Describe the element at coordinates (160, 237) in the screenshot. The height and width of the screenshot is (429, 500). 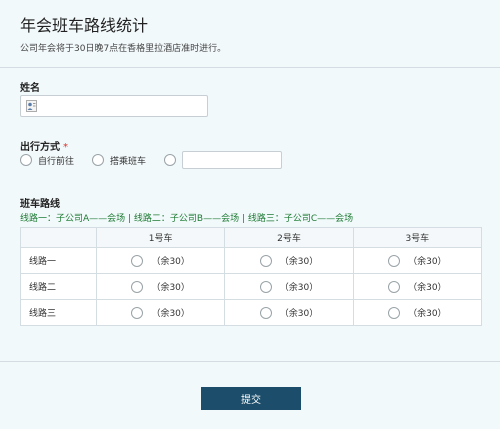
I see `column-bus-1: 1号车` at that location.